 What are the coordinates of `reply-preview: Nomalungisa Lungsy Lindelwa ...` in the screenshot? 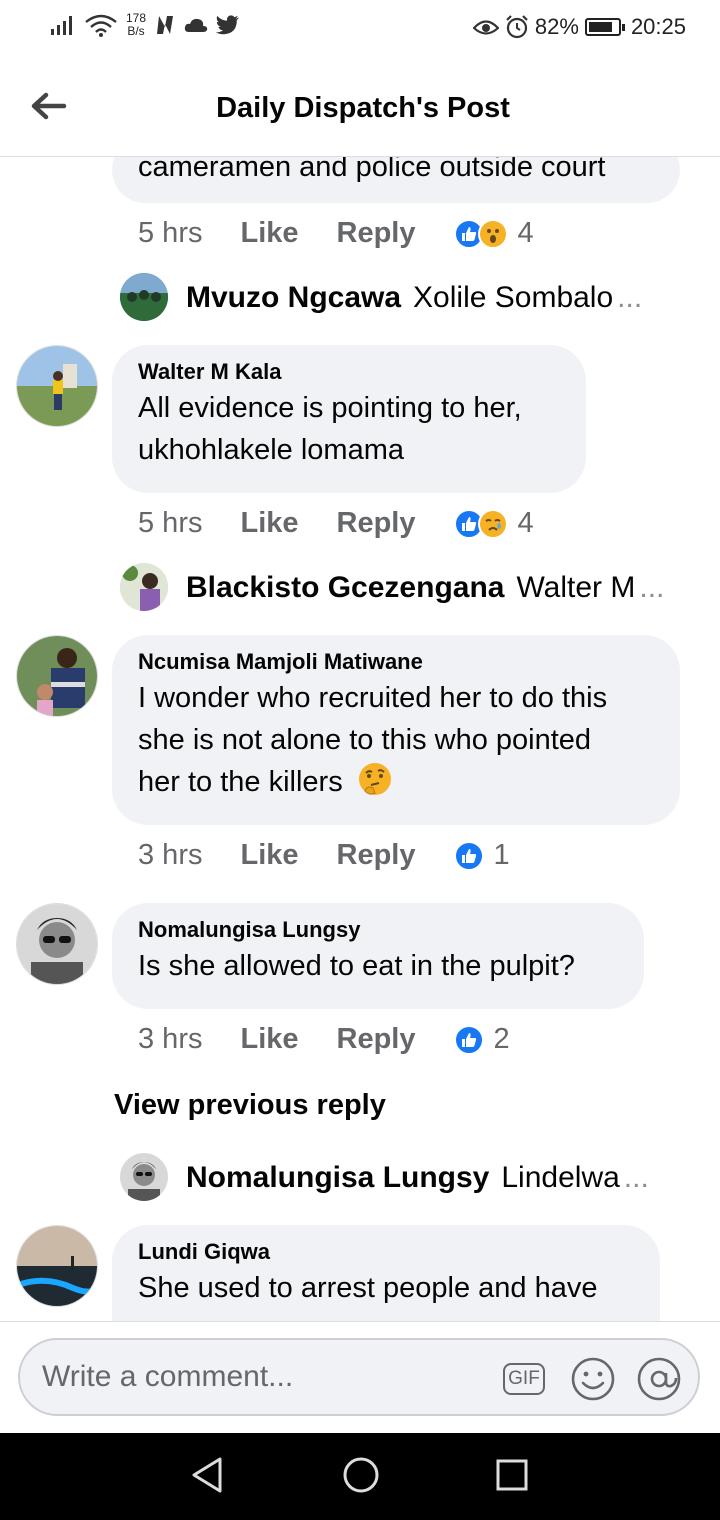 It's located at (417, 1178).